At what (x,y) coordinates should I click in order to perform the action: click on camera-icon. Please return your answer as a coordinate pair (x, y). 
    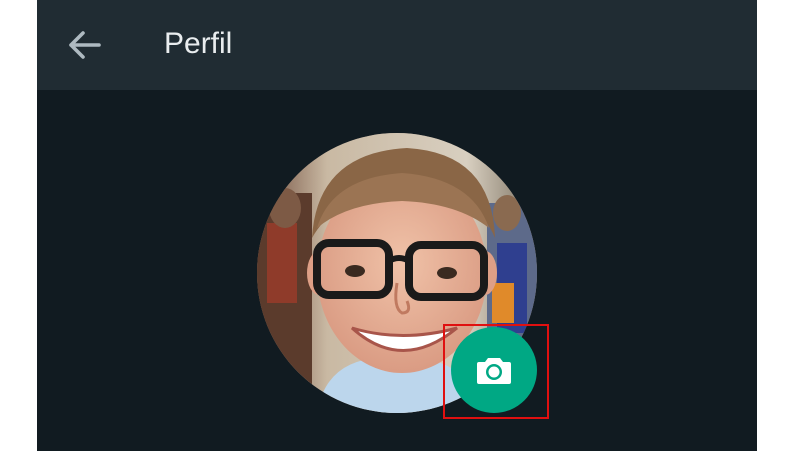
    Looking at the image, I should click on (494, 371).